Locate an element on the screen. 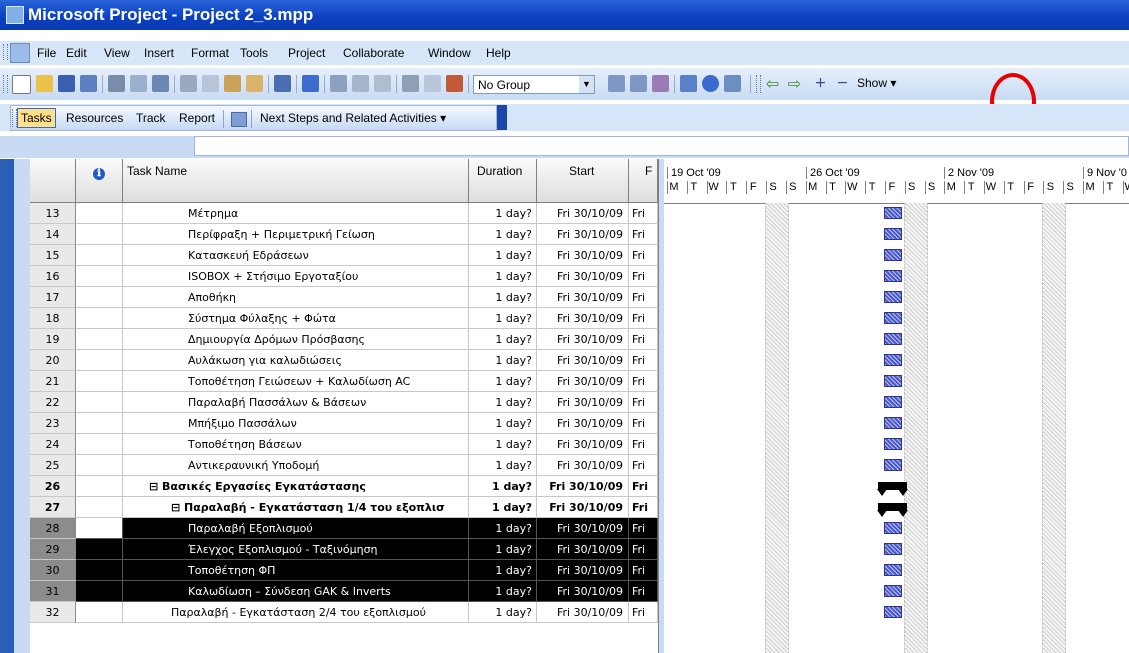  duration-header: Duration is located at coordinates (503, 181).